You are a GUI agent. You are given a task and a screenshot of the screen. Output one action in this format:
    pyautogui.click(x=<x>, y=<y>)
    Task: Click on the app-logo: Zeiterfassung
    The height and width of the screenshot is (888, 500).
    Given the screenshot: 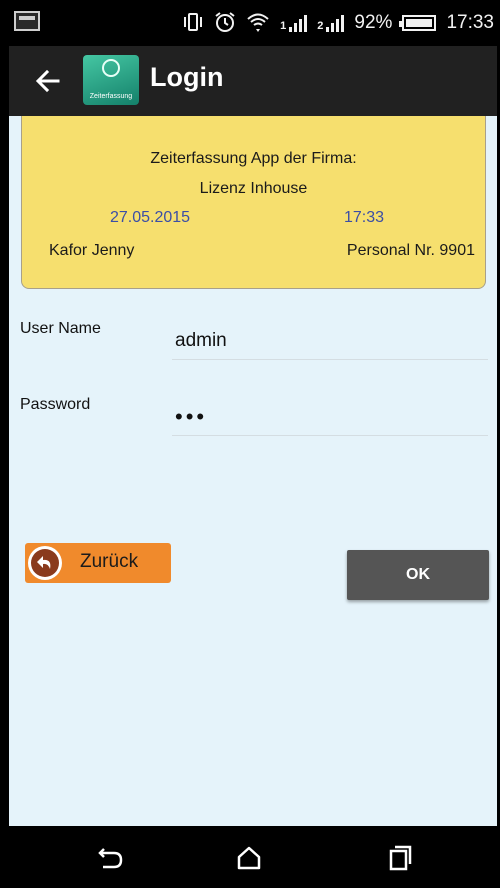 What is the action you would take?
    pyautogui.click(x=111, y=80)
    